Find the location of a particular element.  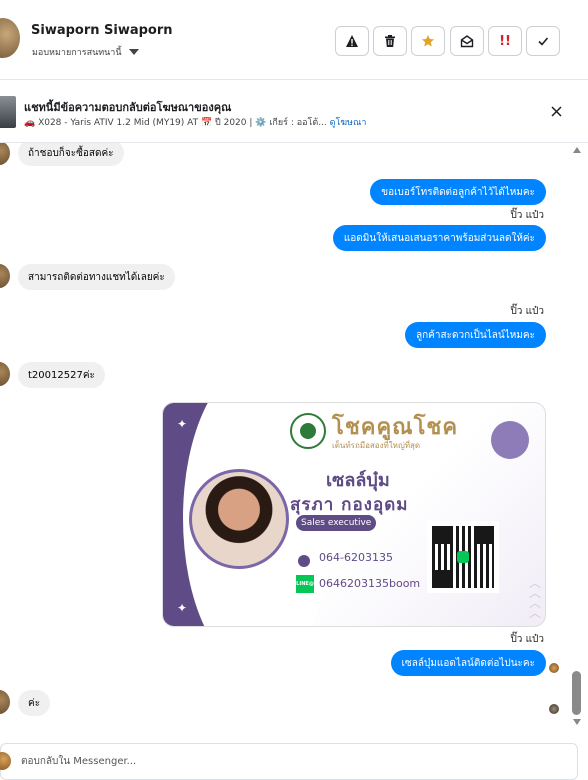

incoming-message: ถ้าชอบก็จะซื้อสดค่ะ is located at coordinates (71, 154).